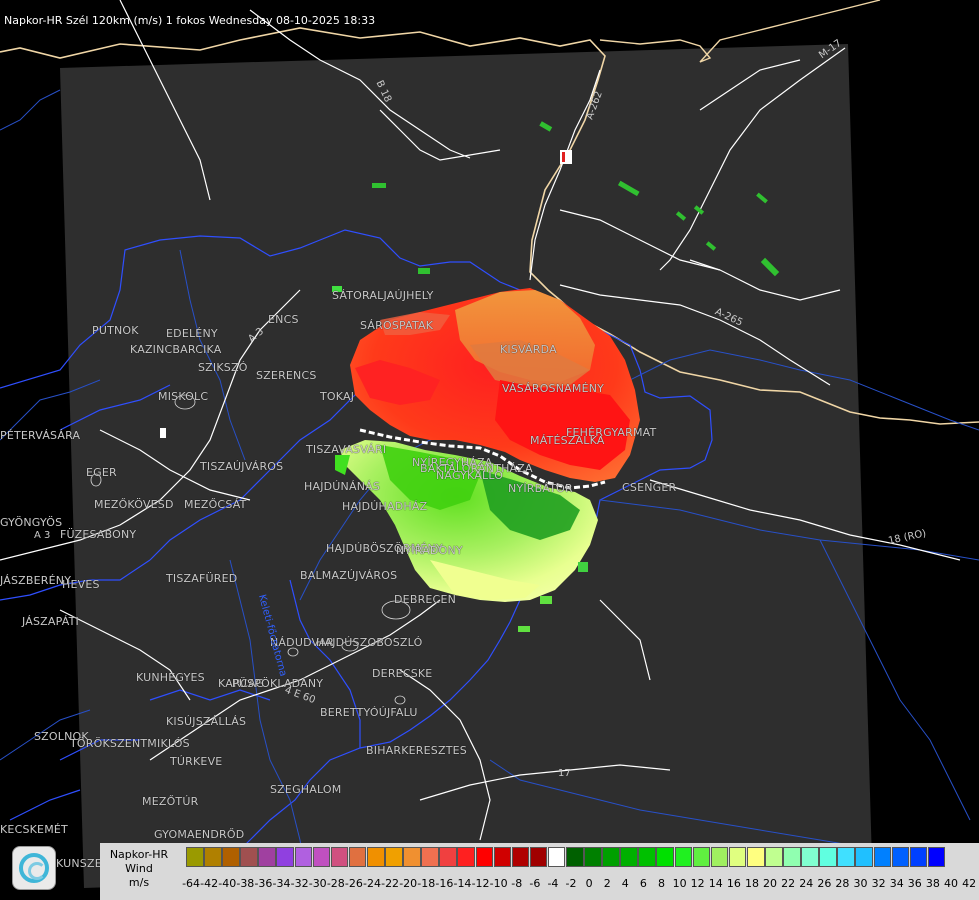 The height and width of the screenshot is (900, 979). I want to click on legend-tick-label: -10, so click(498, 883).